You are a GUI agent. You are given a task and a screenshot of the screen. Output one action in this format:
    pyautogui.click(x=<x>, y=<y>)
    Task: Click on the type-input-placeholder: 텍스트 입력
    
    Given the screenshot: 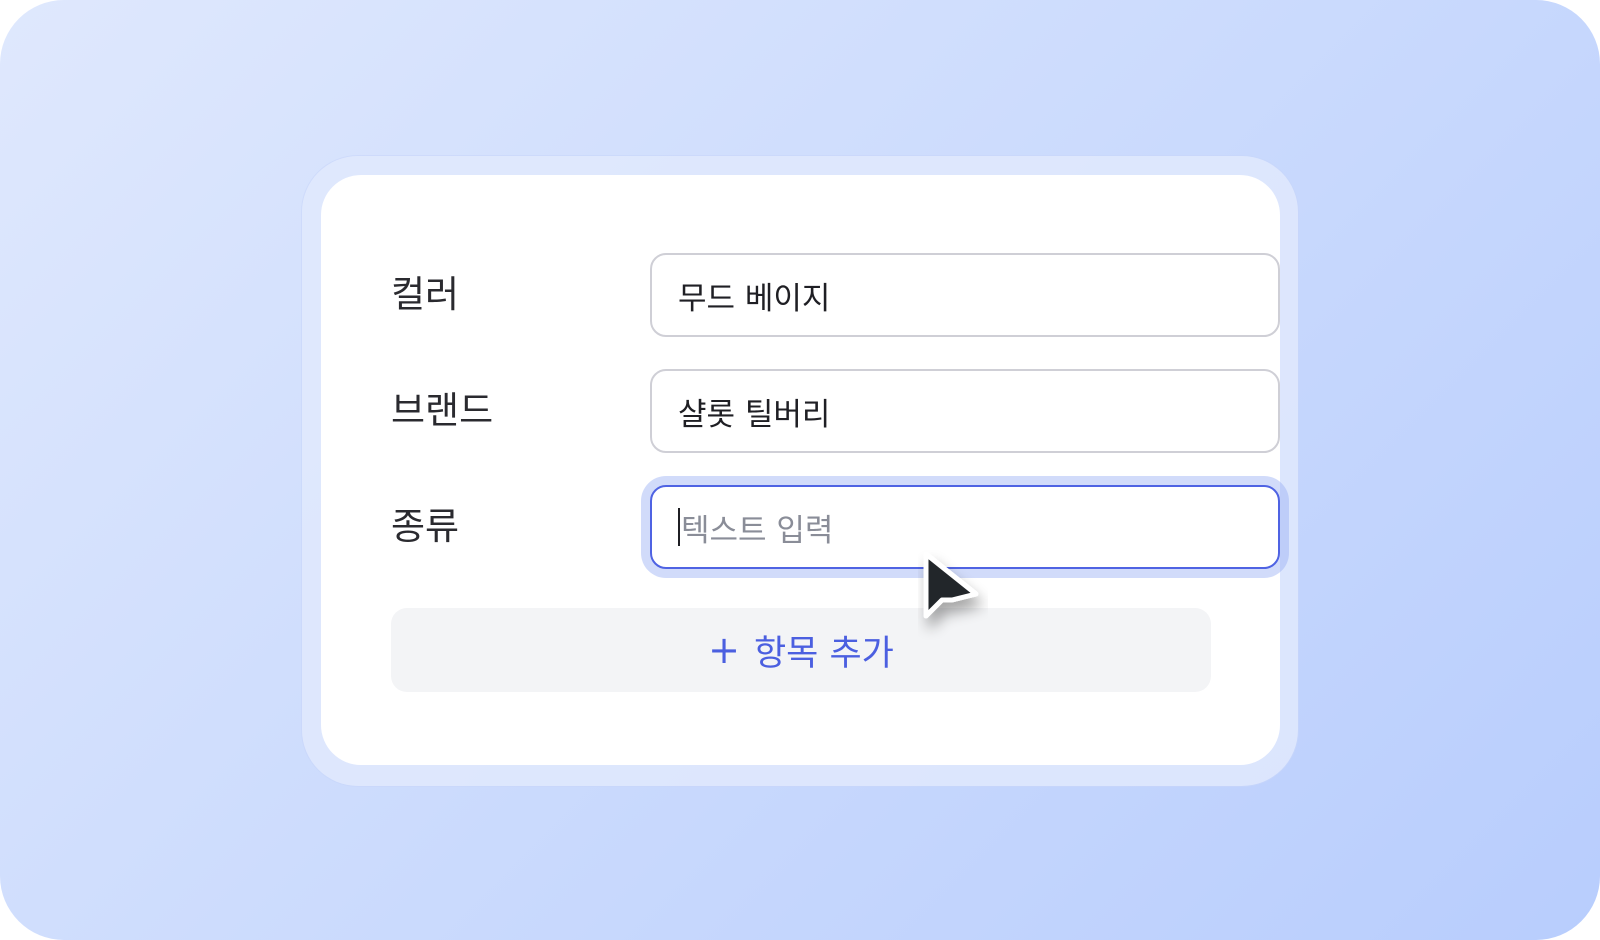 What is the action you would take?
    pyautogui.click(x=757, y=530)
    